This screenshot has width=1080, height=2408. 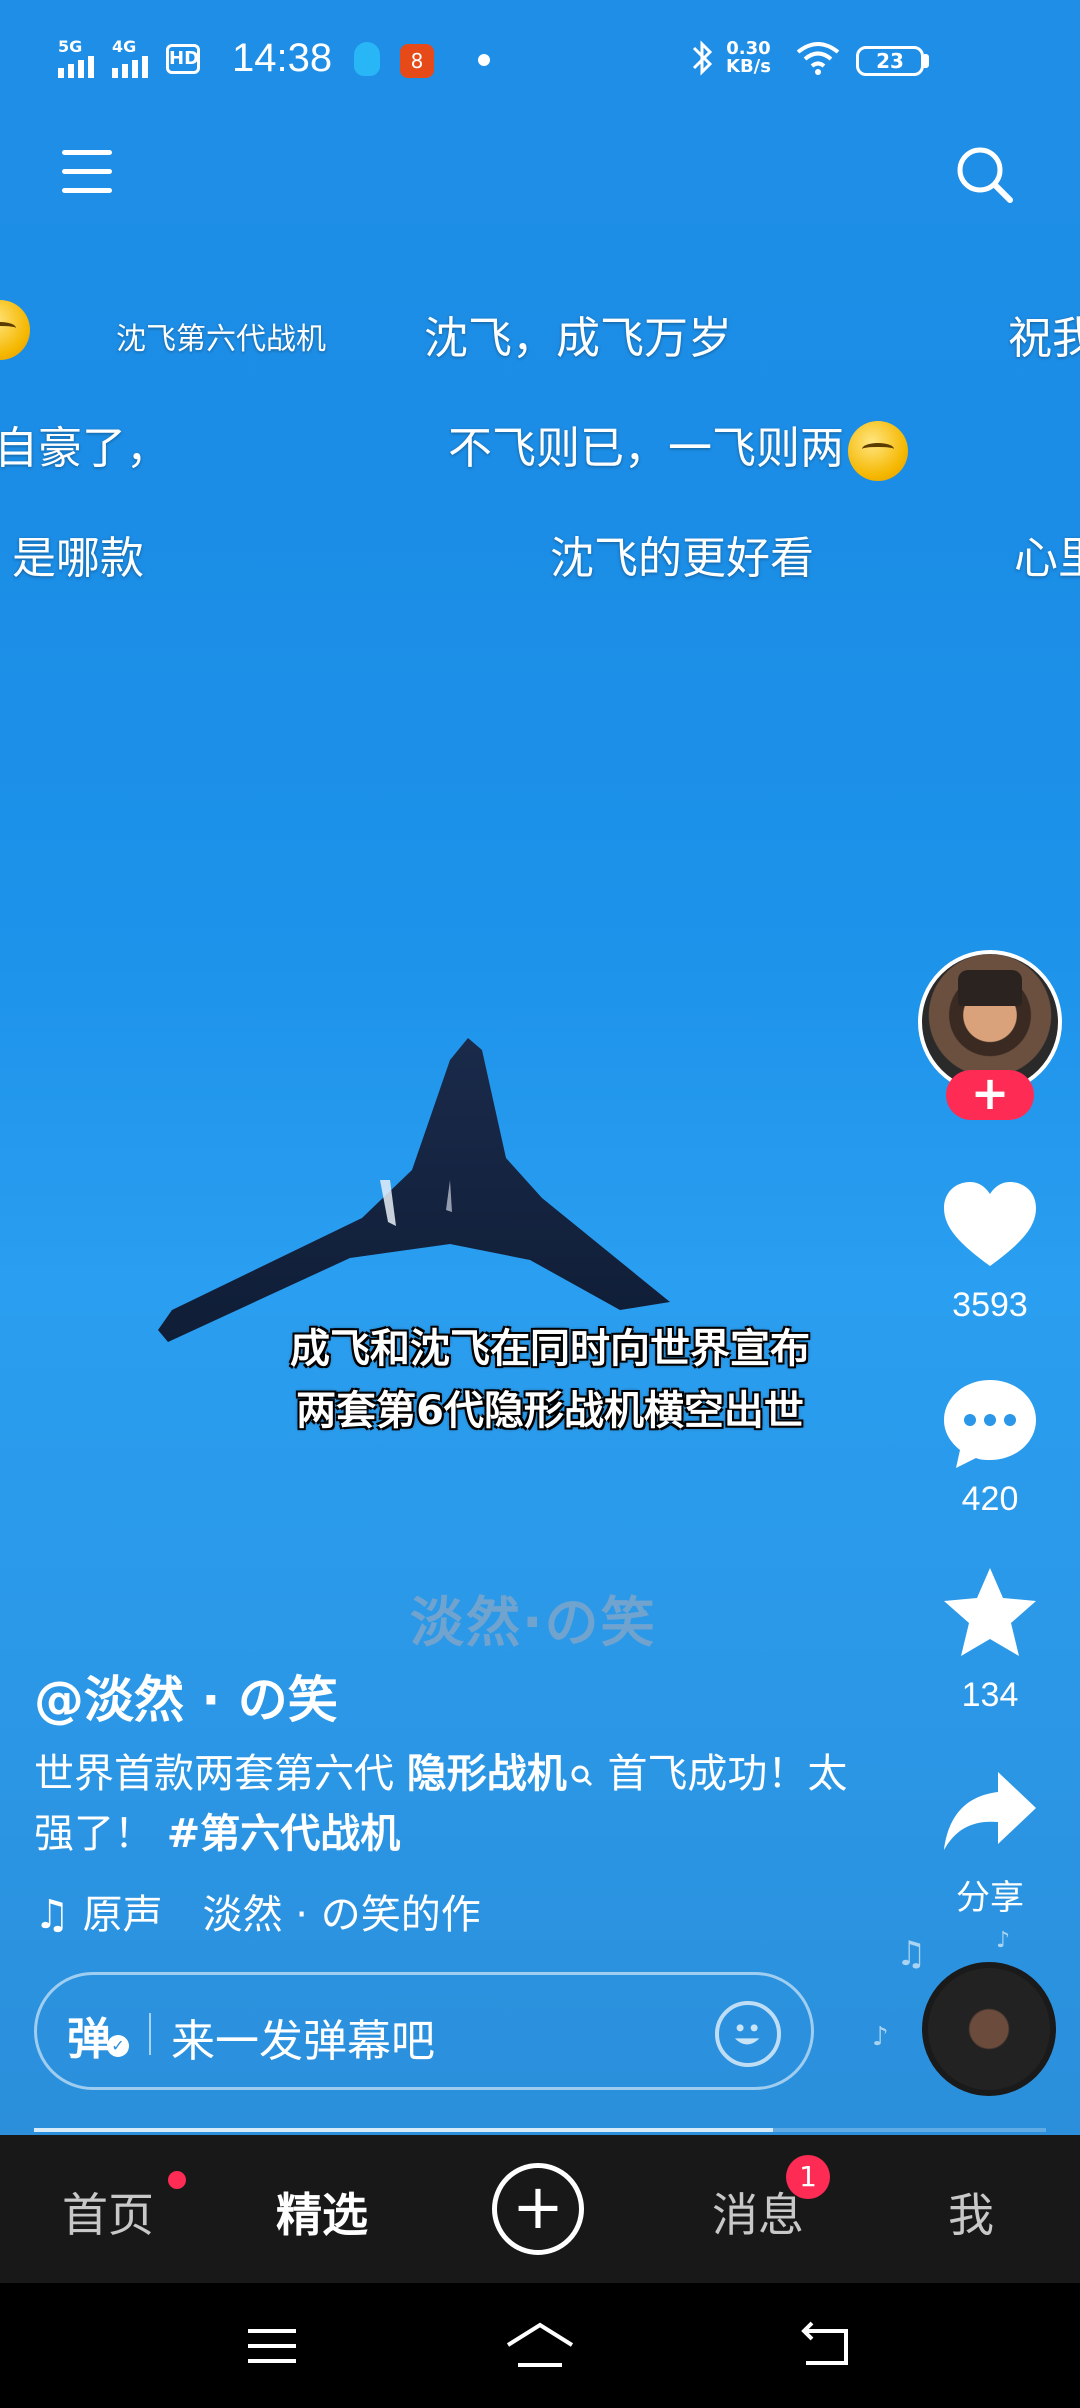 I want to click on home-icon, so click(x=540, y=2346).